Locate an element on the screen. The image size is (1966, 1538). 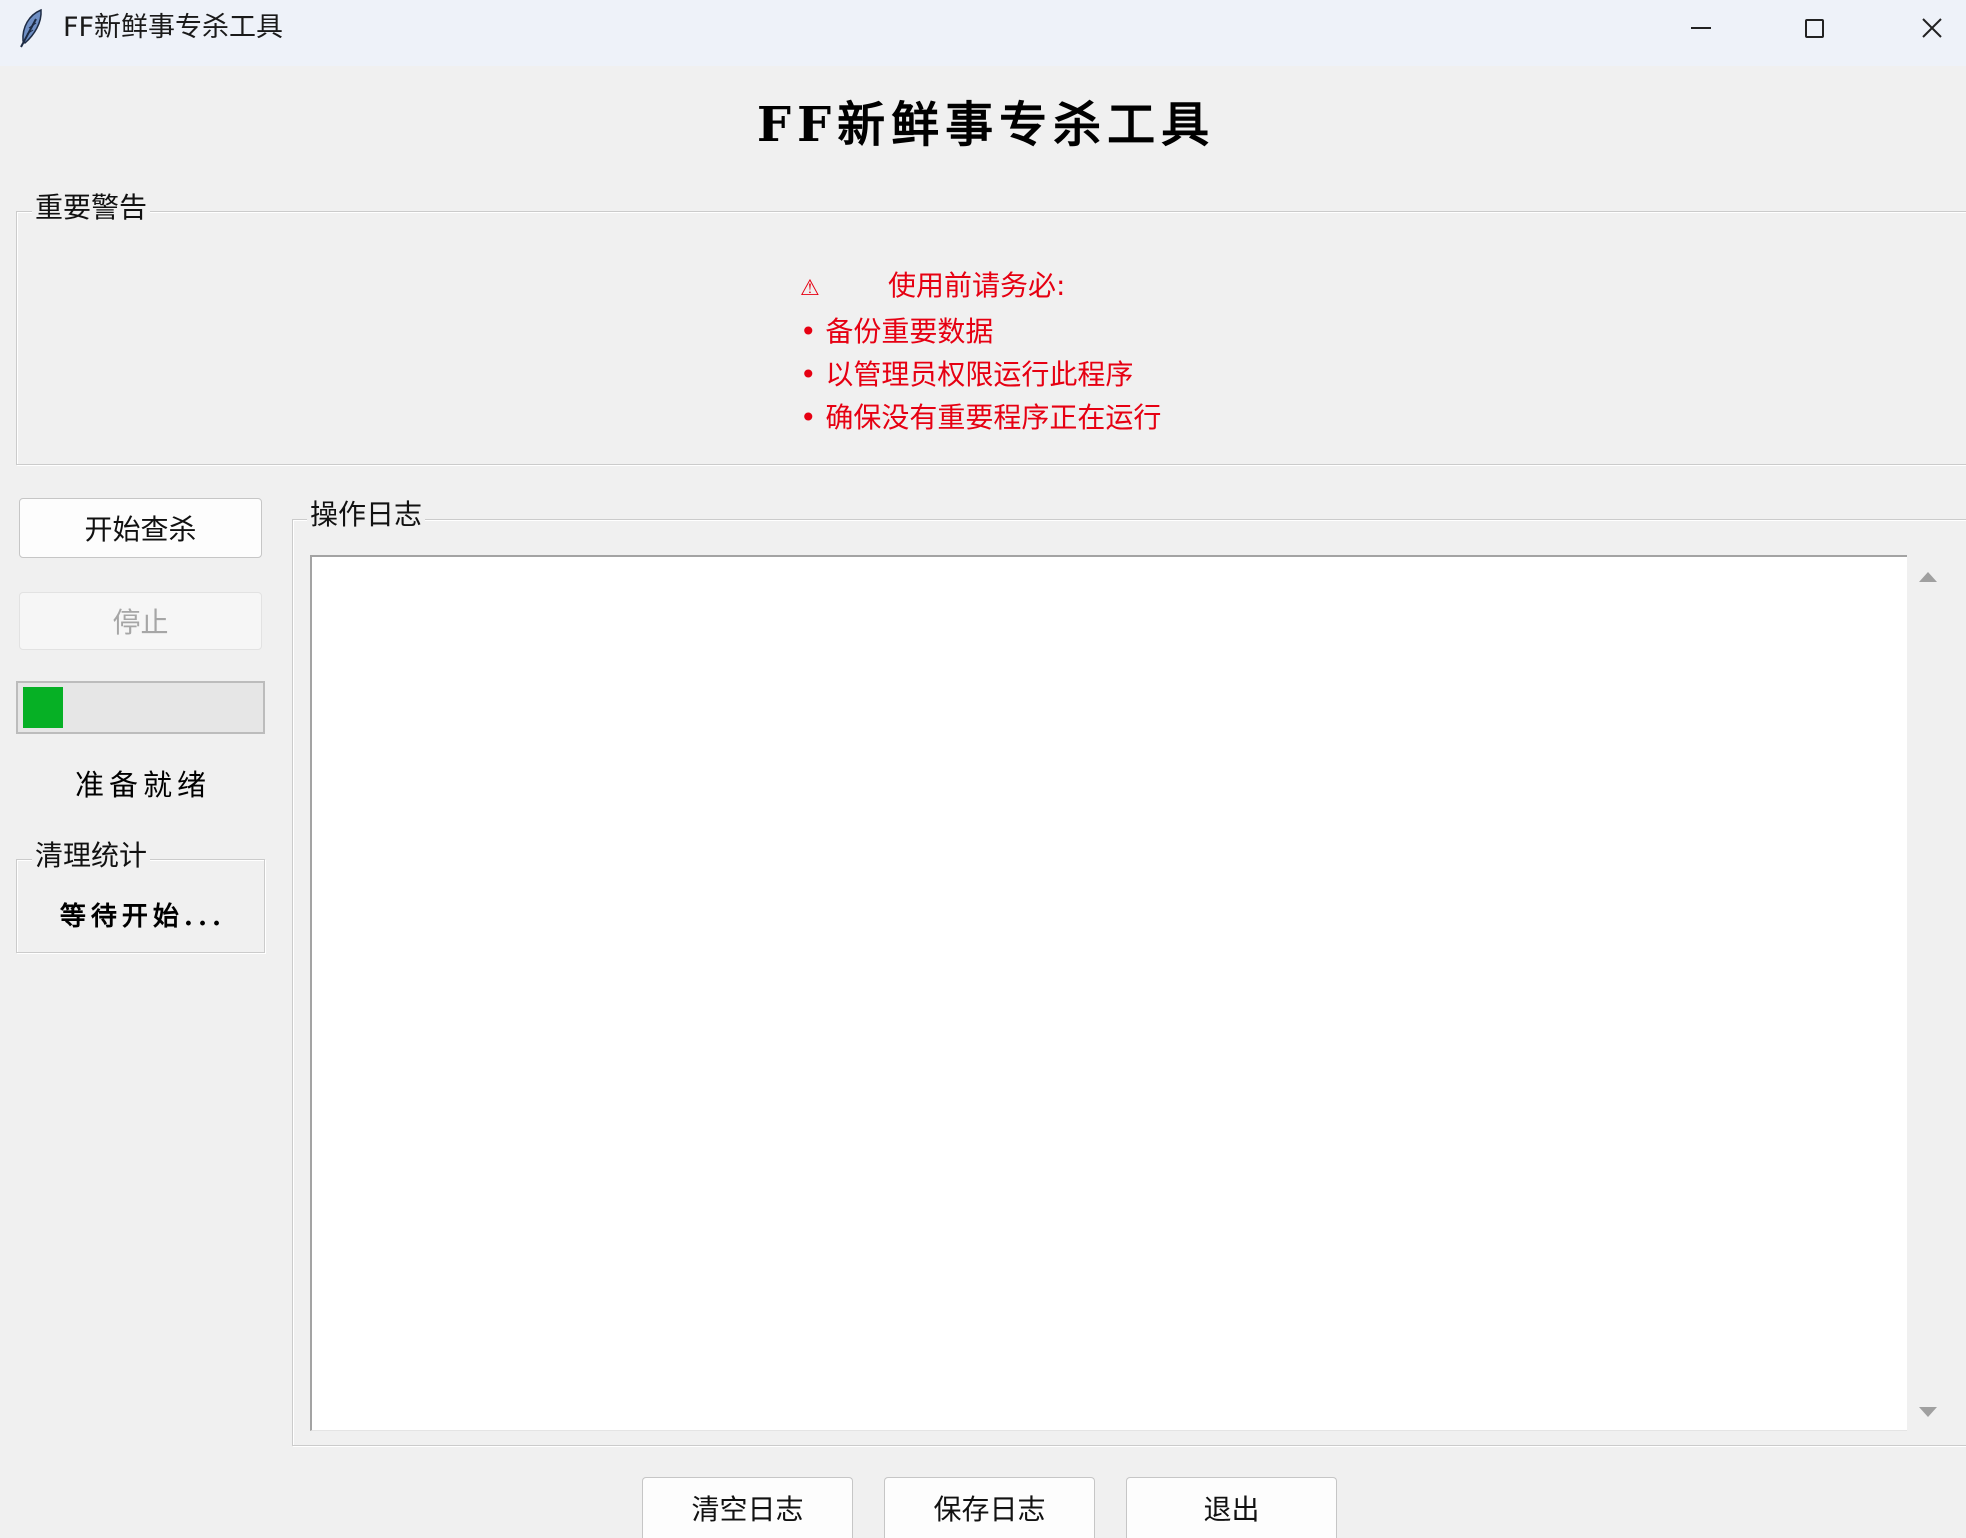
clear-log-button: 清空日志 is located at coordinates (747, 1507).